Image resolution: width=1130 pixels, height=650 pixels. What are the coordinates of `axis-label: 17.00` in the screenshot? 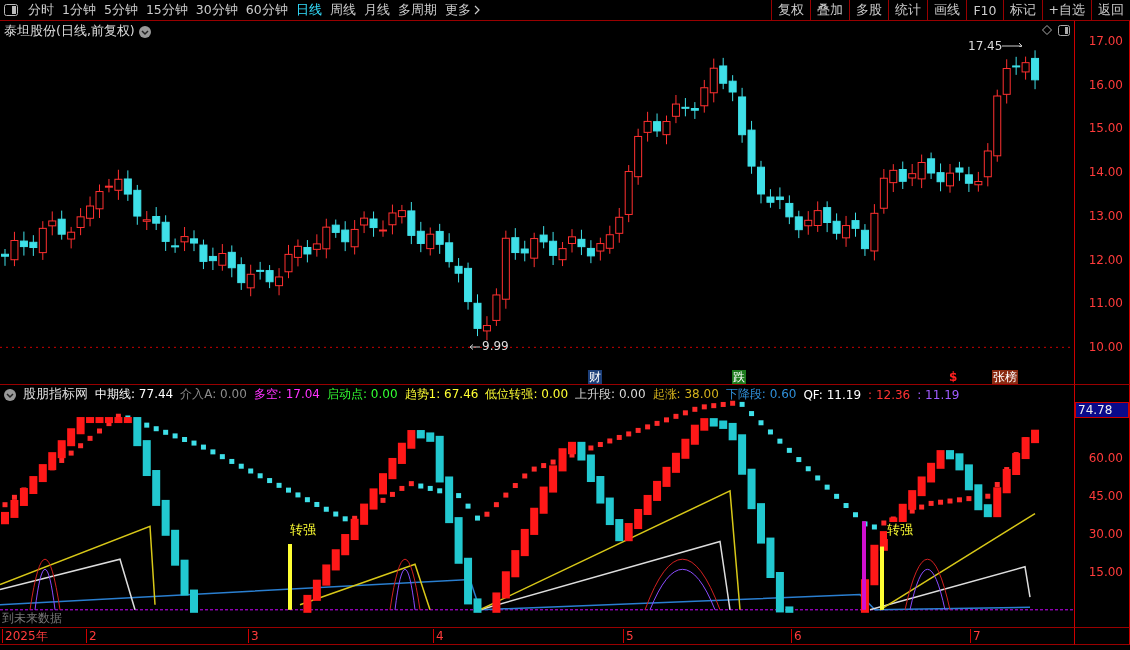 It's located at (1105, 41).